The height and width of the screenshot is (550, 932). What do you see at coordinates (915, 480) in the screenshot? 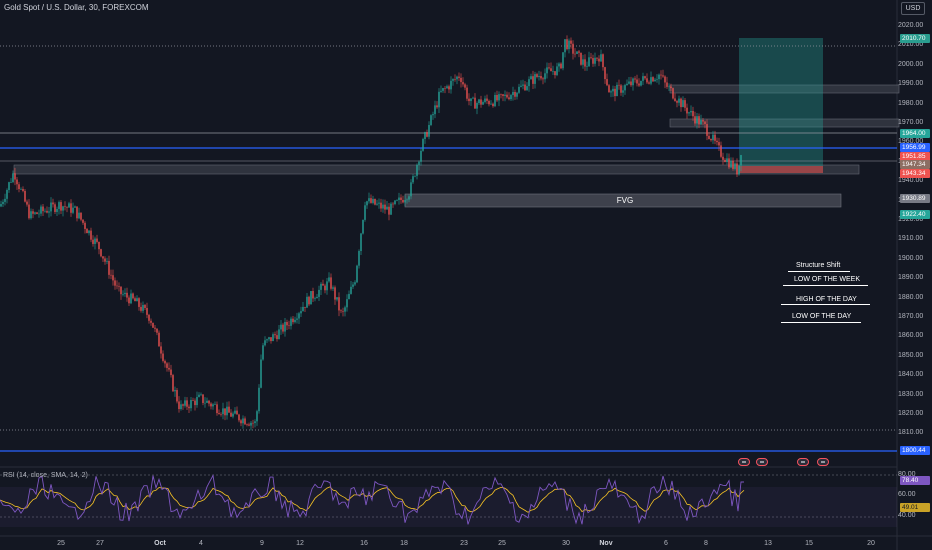
I see `rsi-value-badge: 78.40` at bounding box center [915, 480].